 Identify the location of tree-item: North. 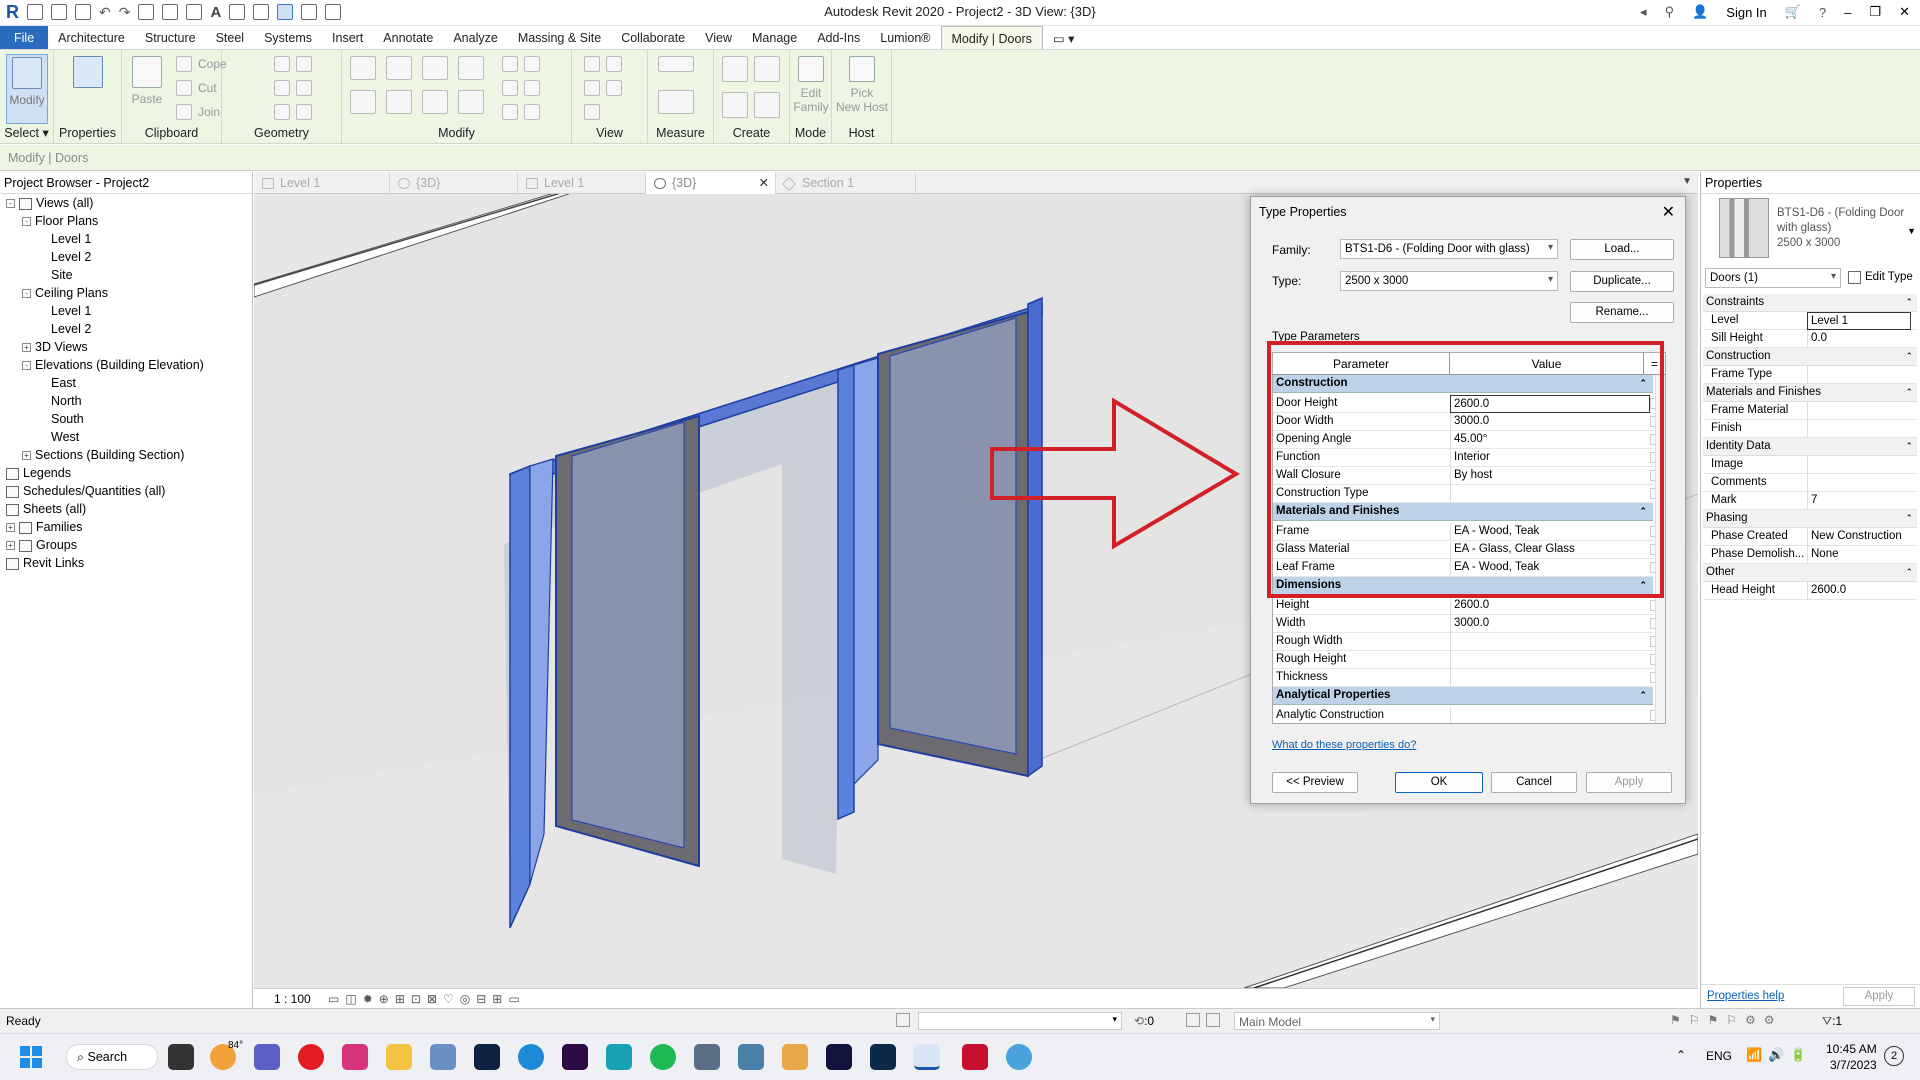
(60, 401).